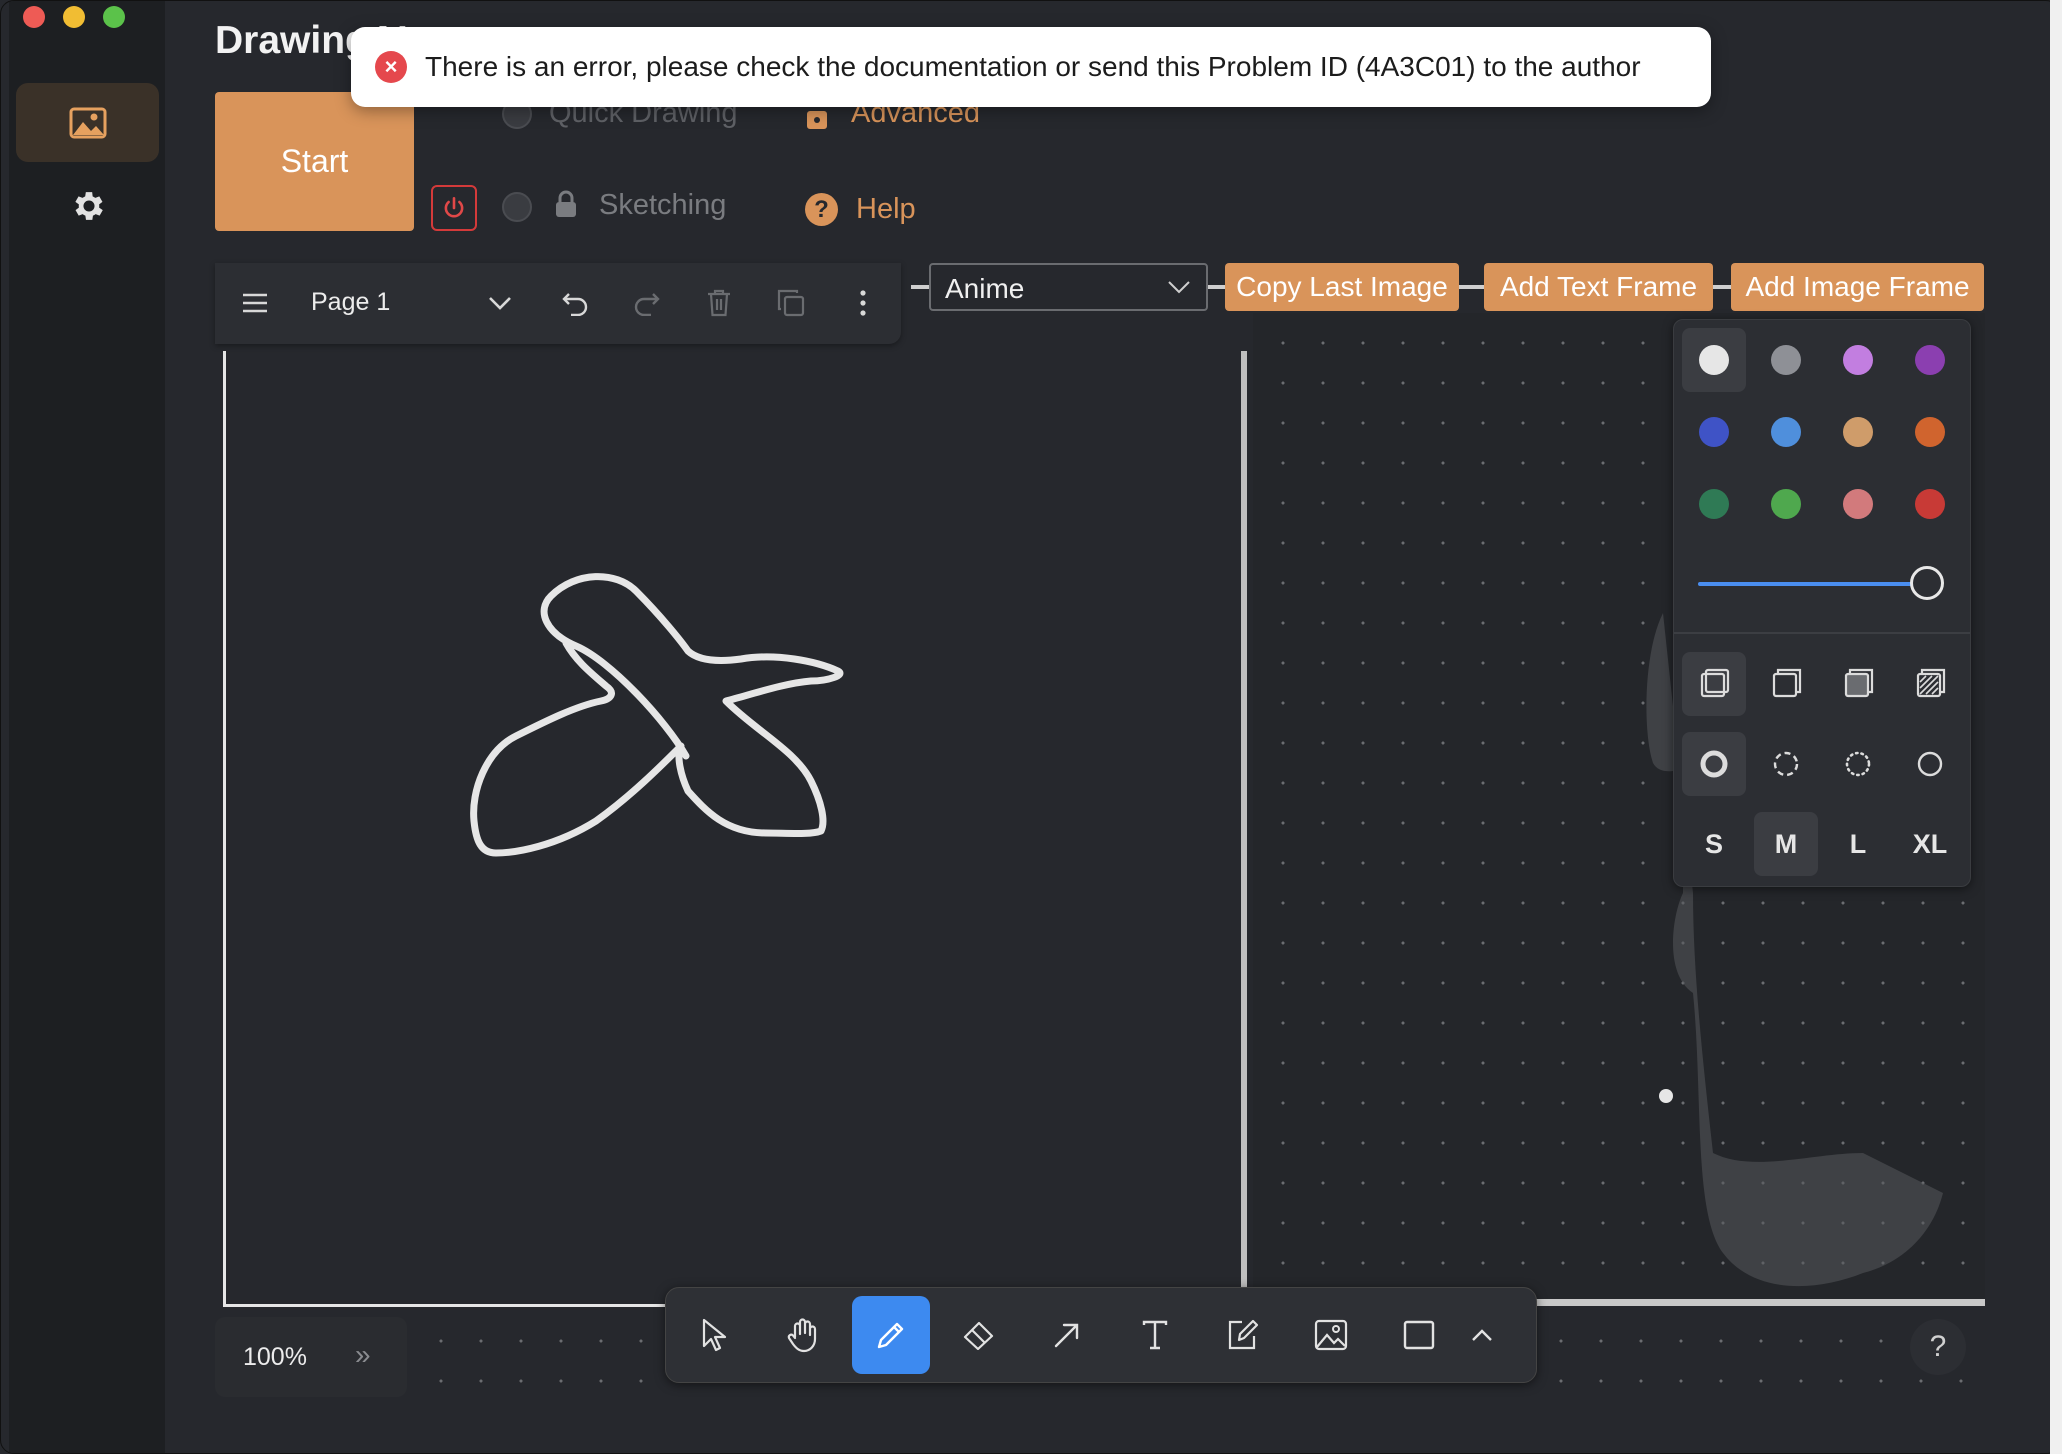  I want to click on cursor-dot, so click(1666, 1096).